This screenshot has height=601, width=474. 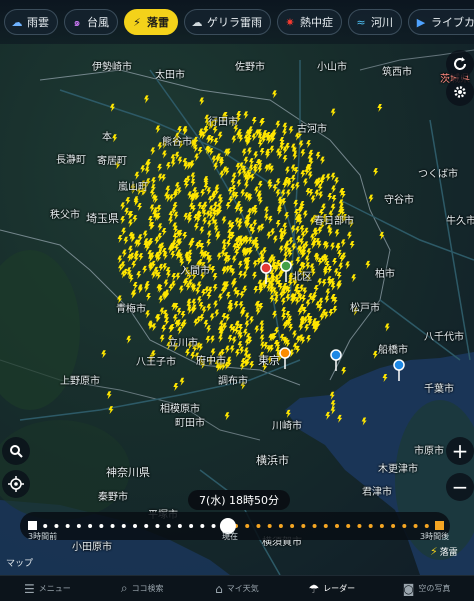 What do you see at coordinates (107, 137) in the screenshot?
I see `city-label: 本` at bounding box center [107, 137].